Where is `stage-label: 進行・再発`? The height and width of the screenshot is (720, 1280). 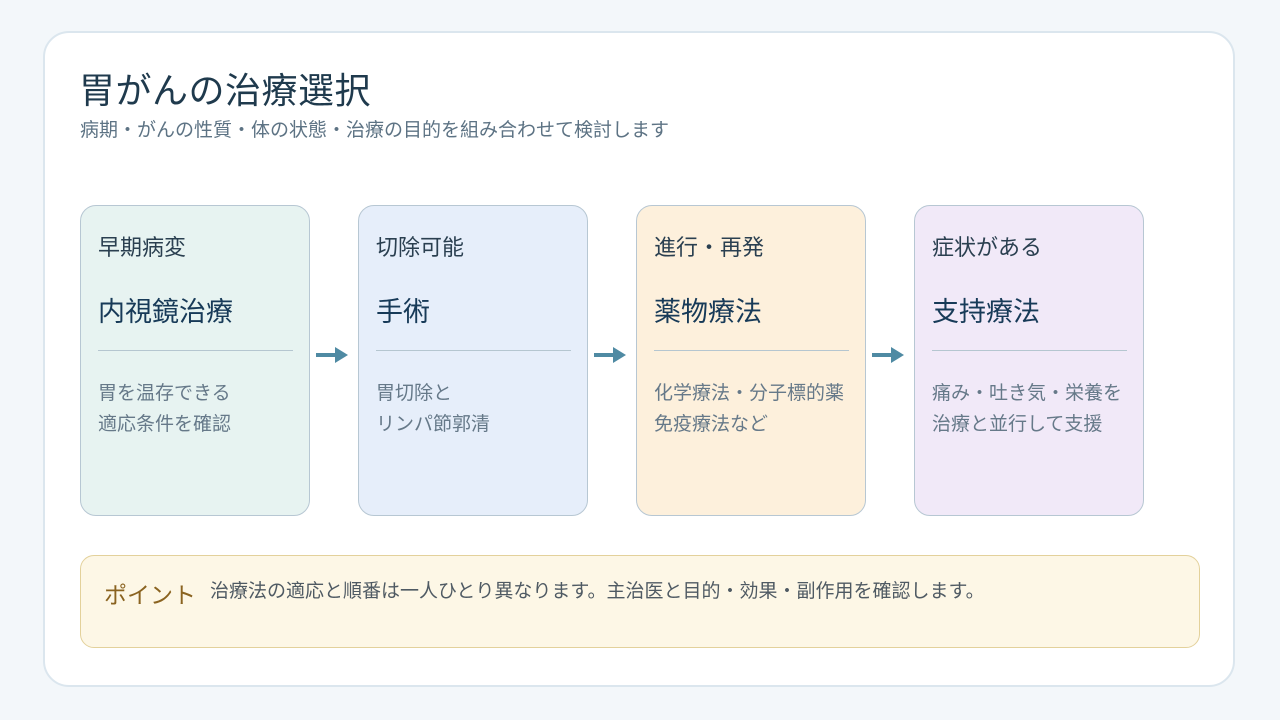
stage-label: 進行・再発 is located at coordinates (709, 248).